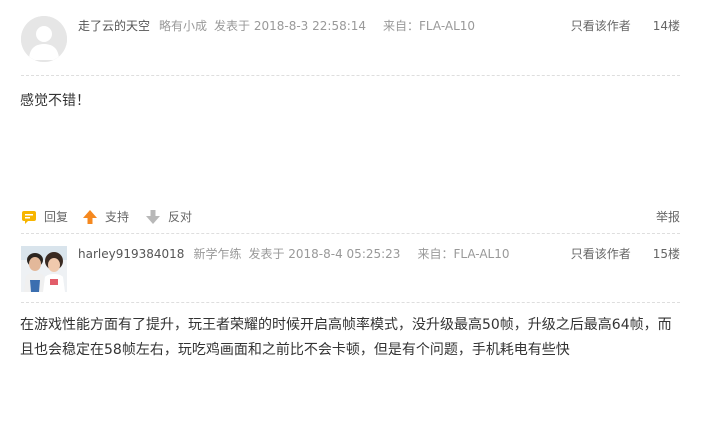 The image size is (701, 422). Describe the element at coordinates (217, 254) in the screenshot. I see `user-rank: 新学乍练` at that location.